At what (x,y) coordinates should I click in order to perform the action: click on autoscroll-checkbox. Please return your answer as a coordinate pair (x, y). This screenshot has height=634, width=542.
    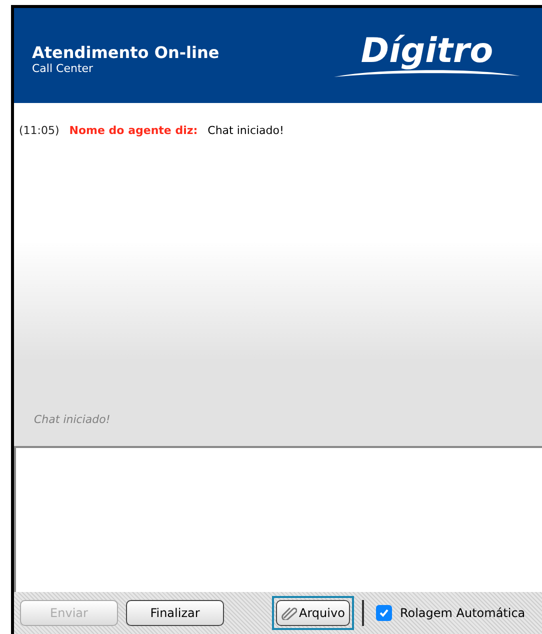
    Looking at the image, I should click on (384, 613).